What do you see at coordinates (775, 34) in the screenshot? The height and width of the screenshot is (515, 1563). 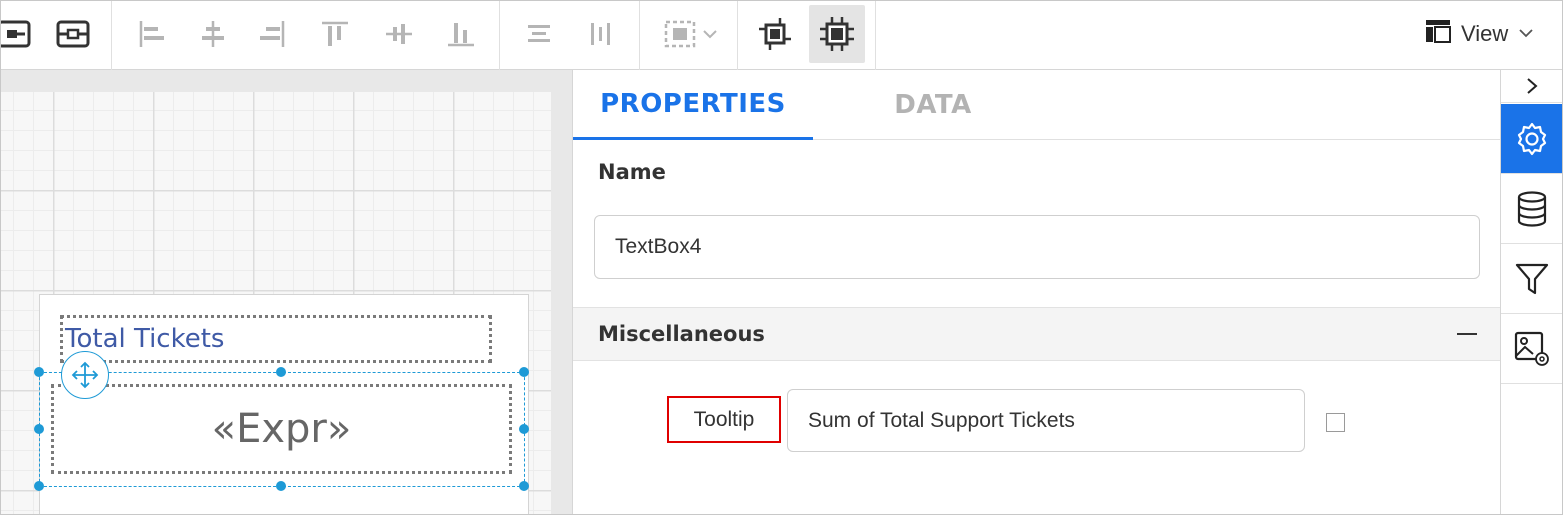 I see `center-horizontal-icon` at bounding box center [775, 34].